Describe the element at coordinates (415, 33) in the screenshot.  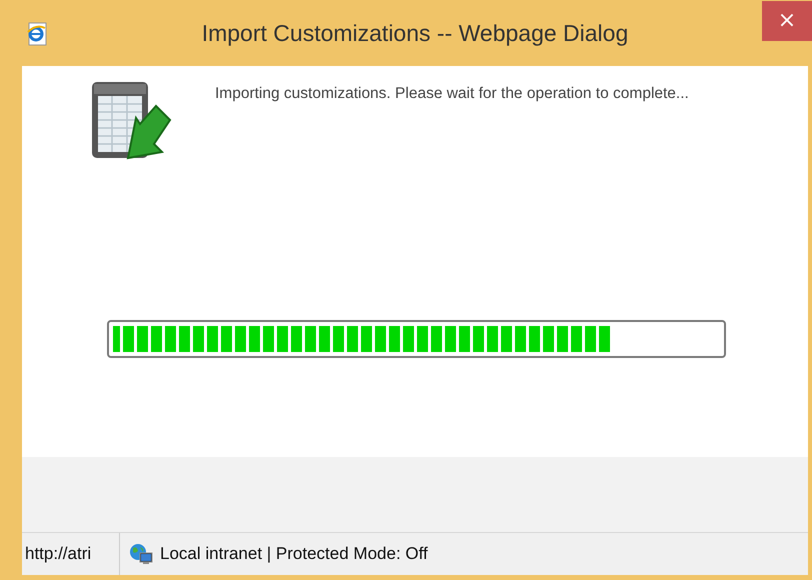
I see `window-title: Import Customizations -- Webpage Dialog` at that location.